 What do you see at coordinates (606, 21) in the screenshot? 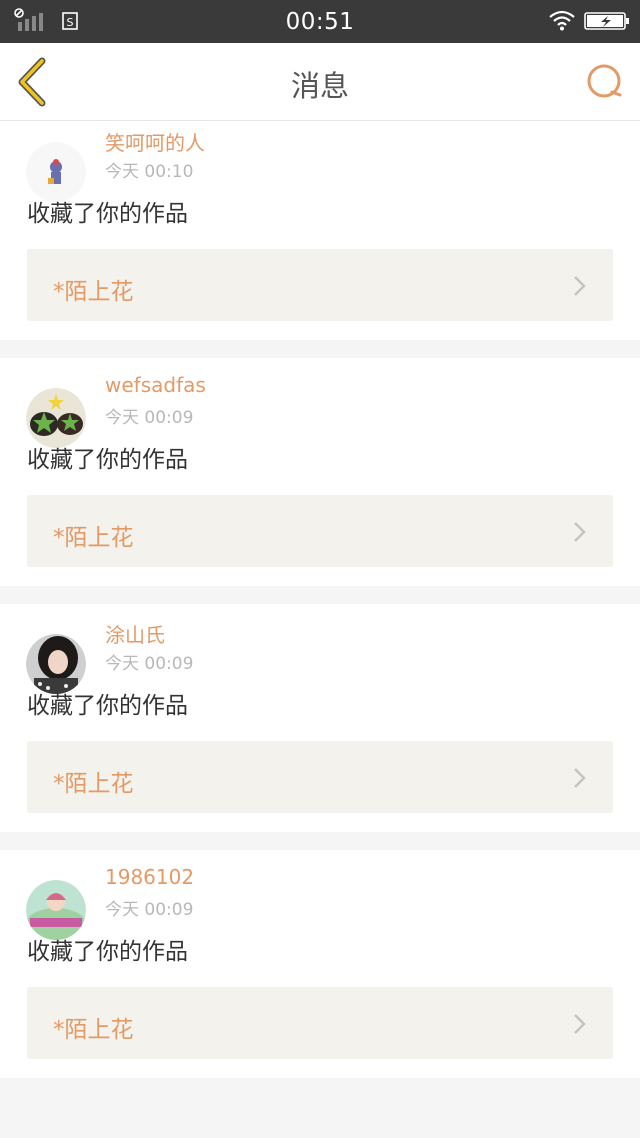
I see `battery-icon` at bounding box center [606, 21].